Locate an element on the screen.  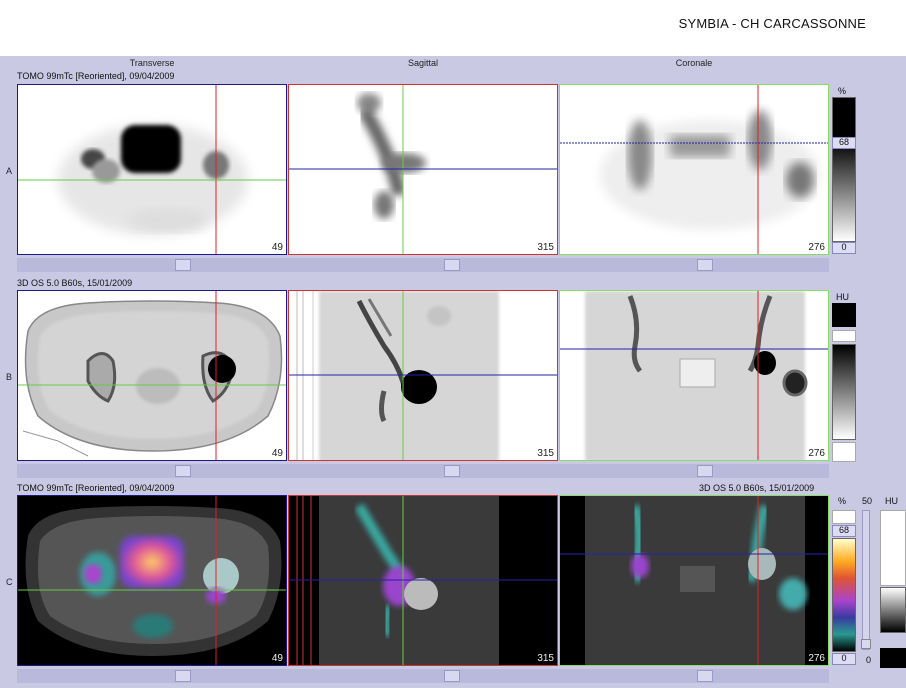
row-b-info: 3D OS 5.0 B60s, 15/01/2009 is located at coordinates (75, 283).